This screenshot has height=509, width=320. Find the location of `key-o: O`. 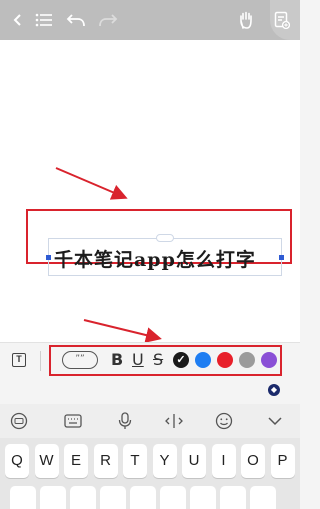

key-o: O is located at coordinates (253, 461).